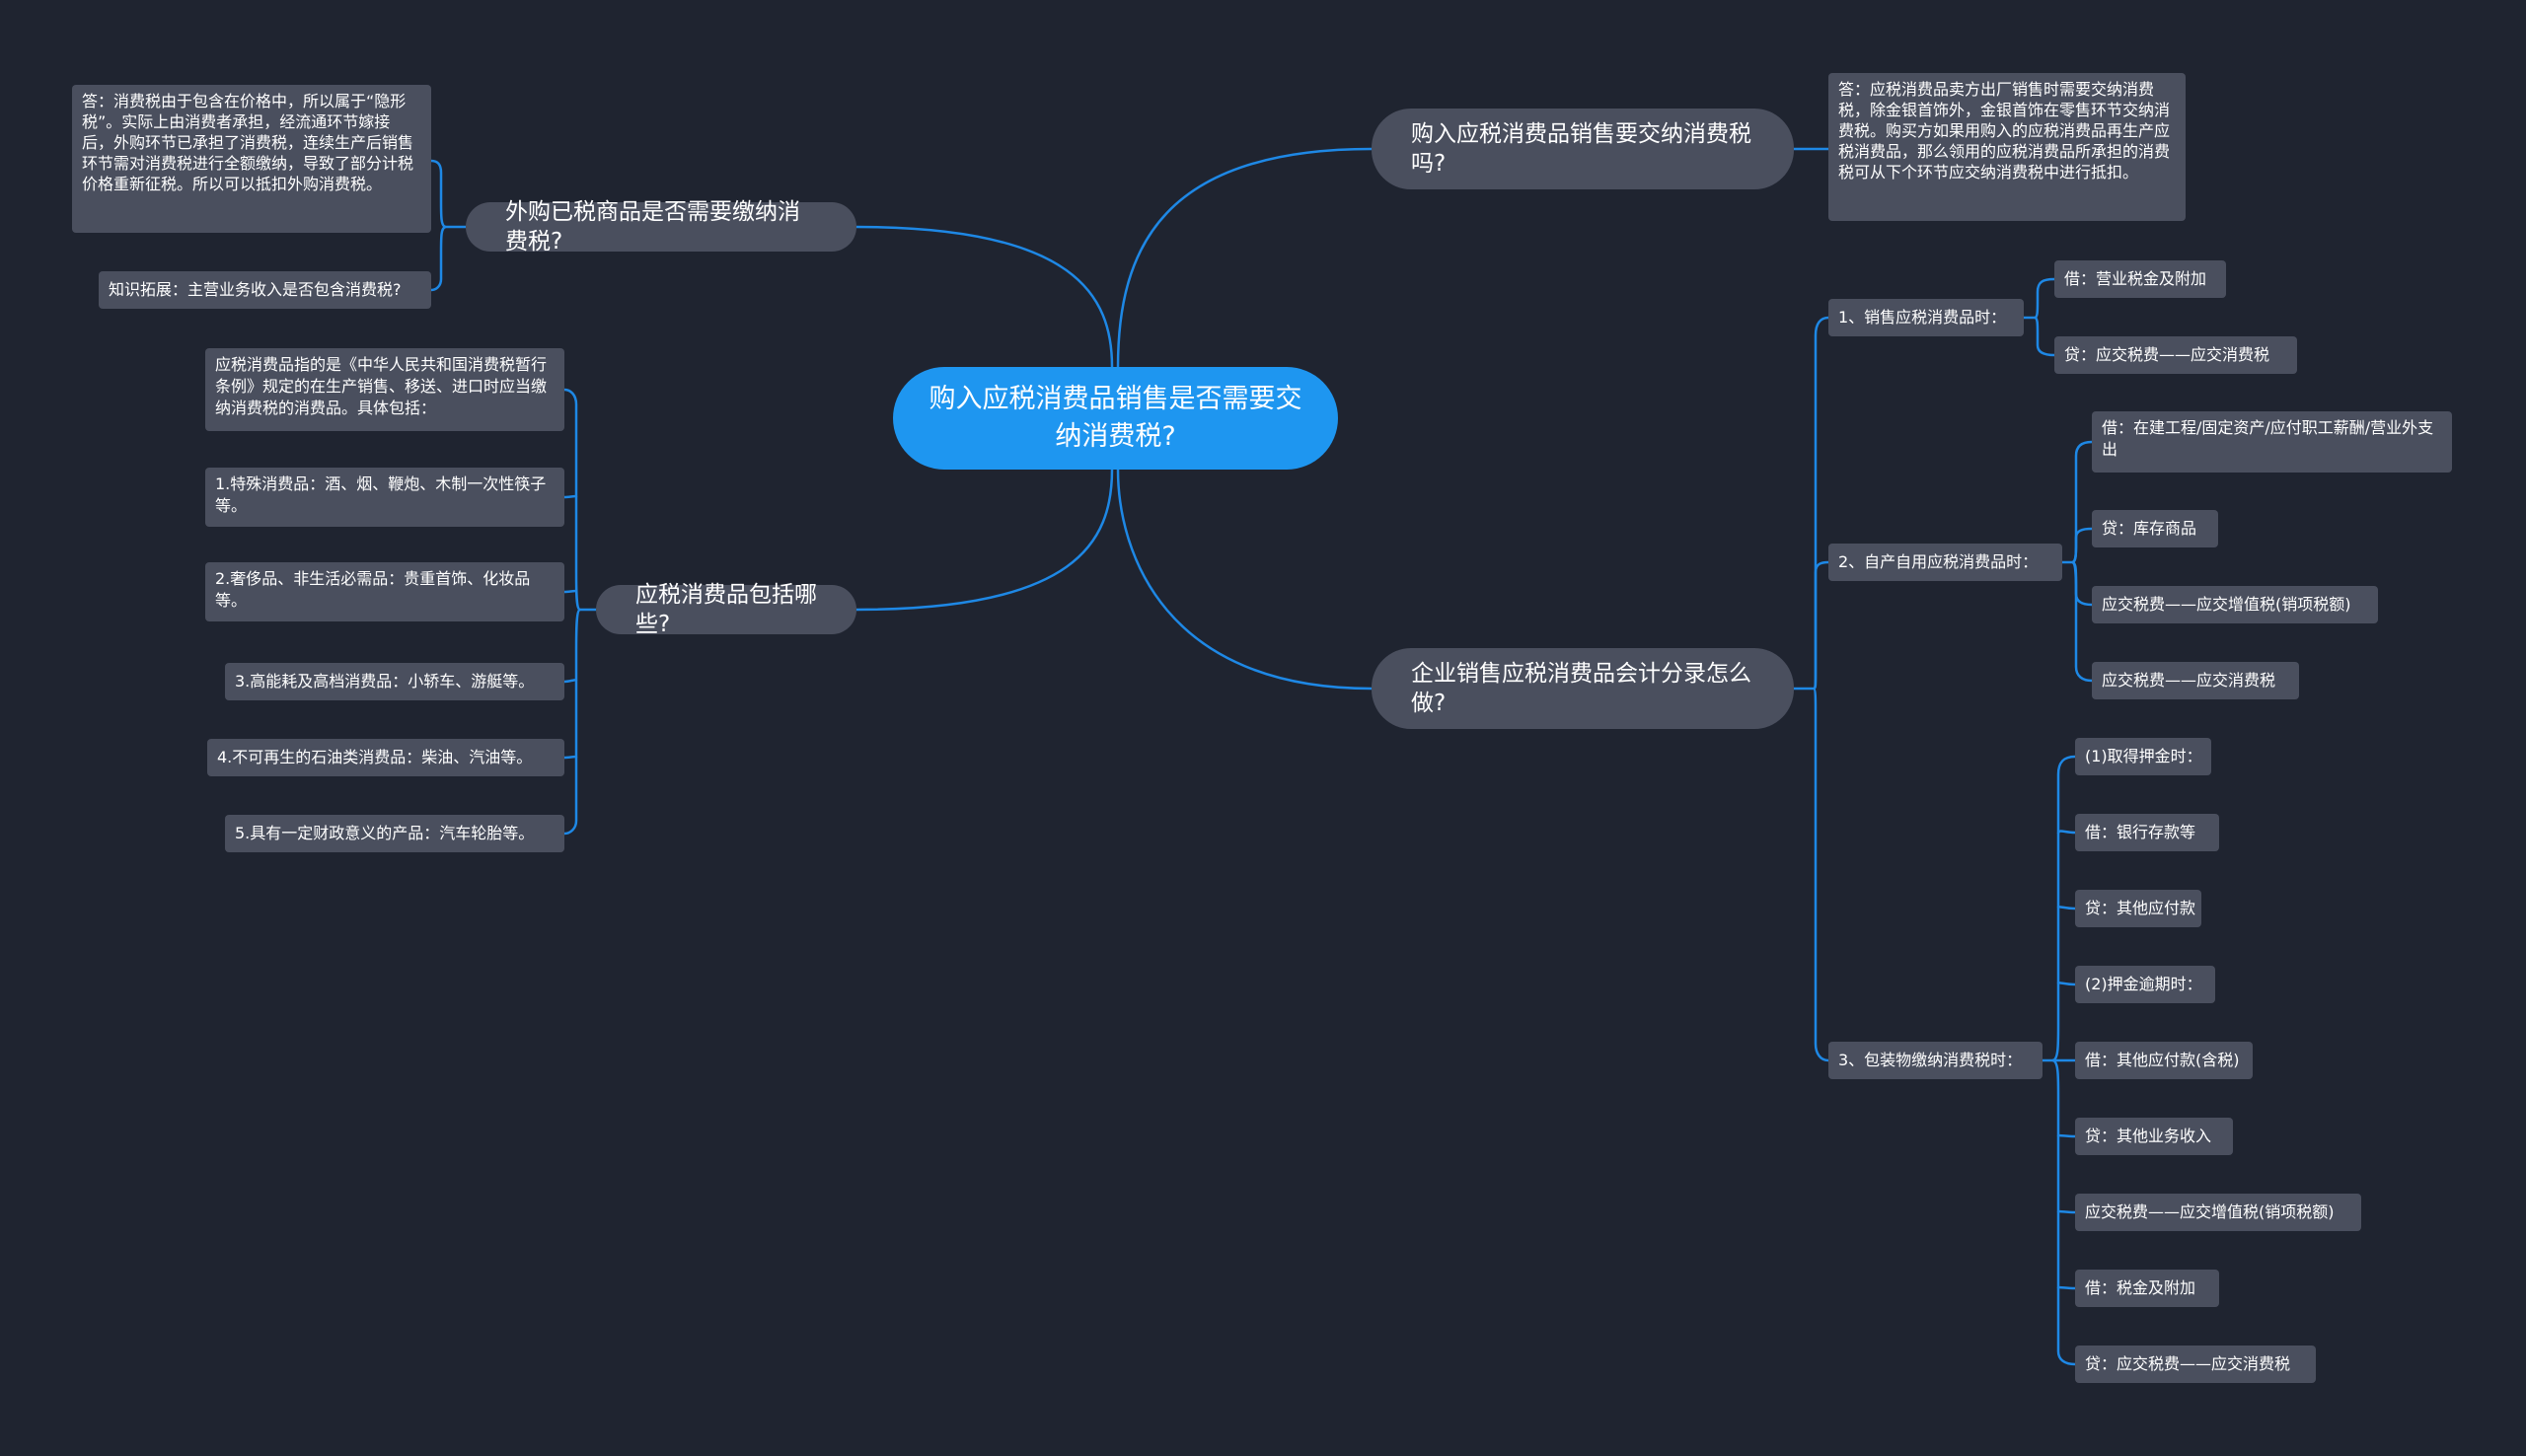 This screenshot has height=1456, width=2526. Describe the element at coordinates (2226, 604) in the screenshot. I see `leaf-self-use-3-text: 应交税费——应交增值税(销项税额)` at that location.